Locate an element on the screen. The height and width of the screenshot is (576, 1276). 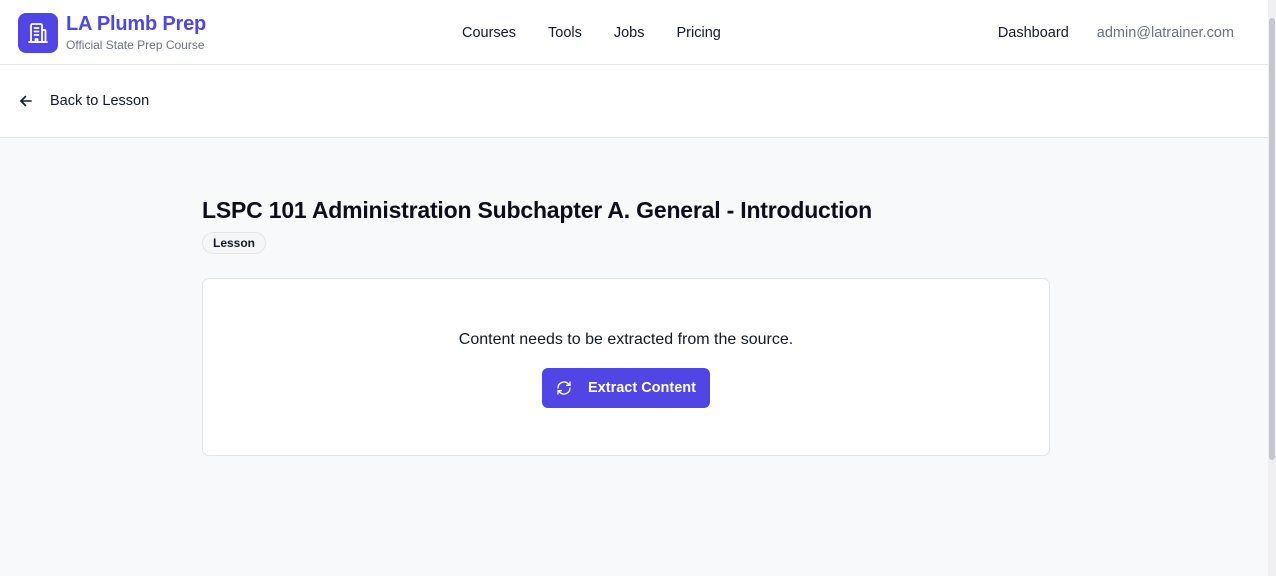
page-scrollbar is located at coordinates (1272, 288).